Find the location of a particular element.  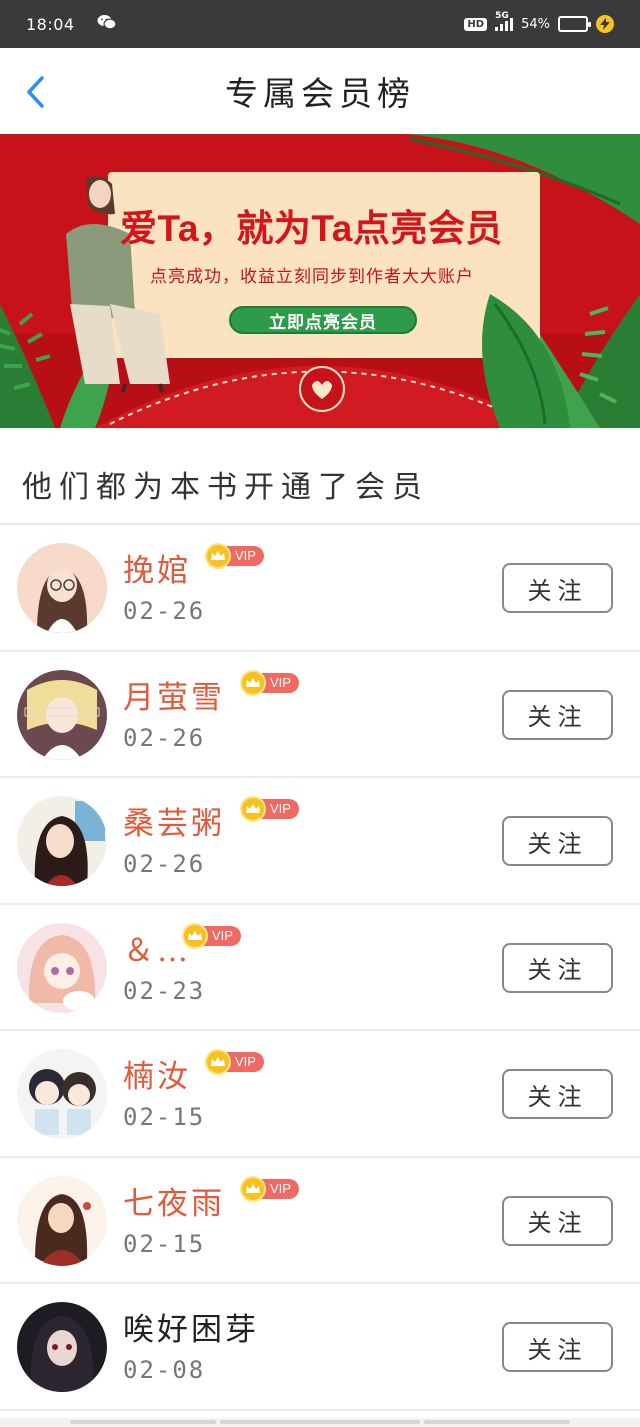

member-name: 桑芸粥 is located at coordinates (174, 820).